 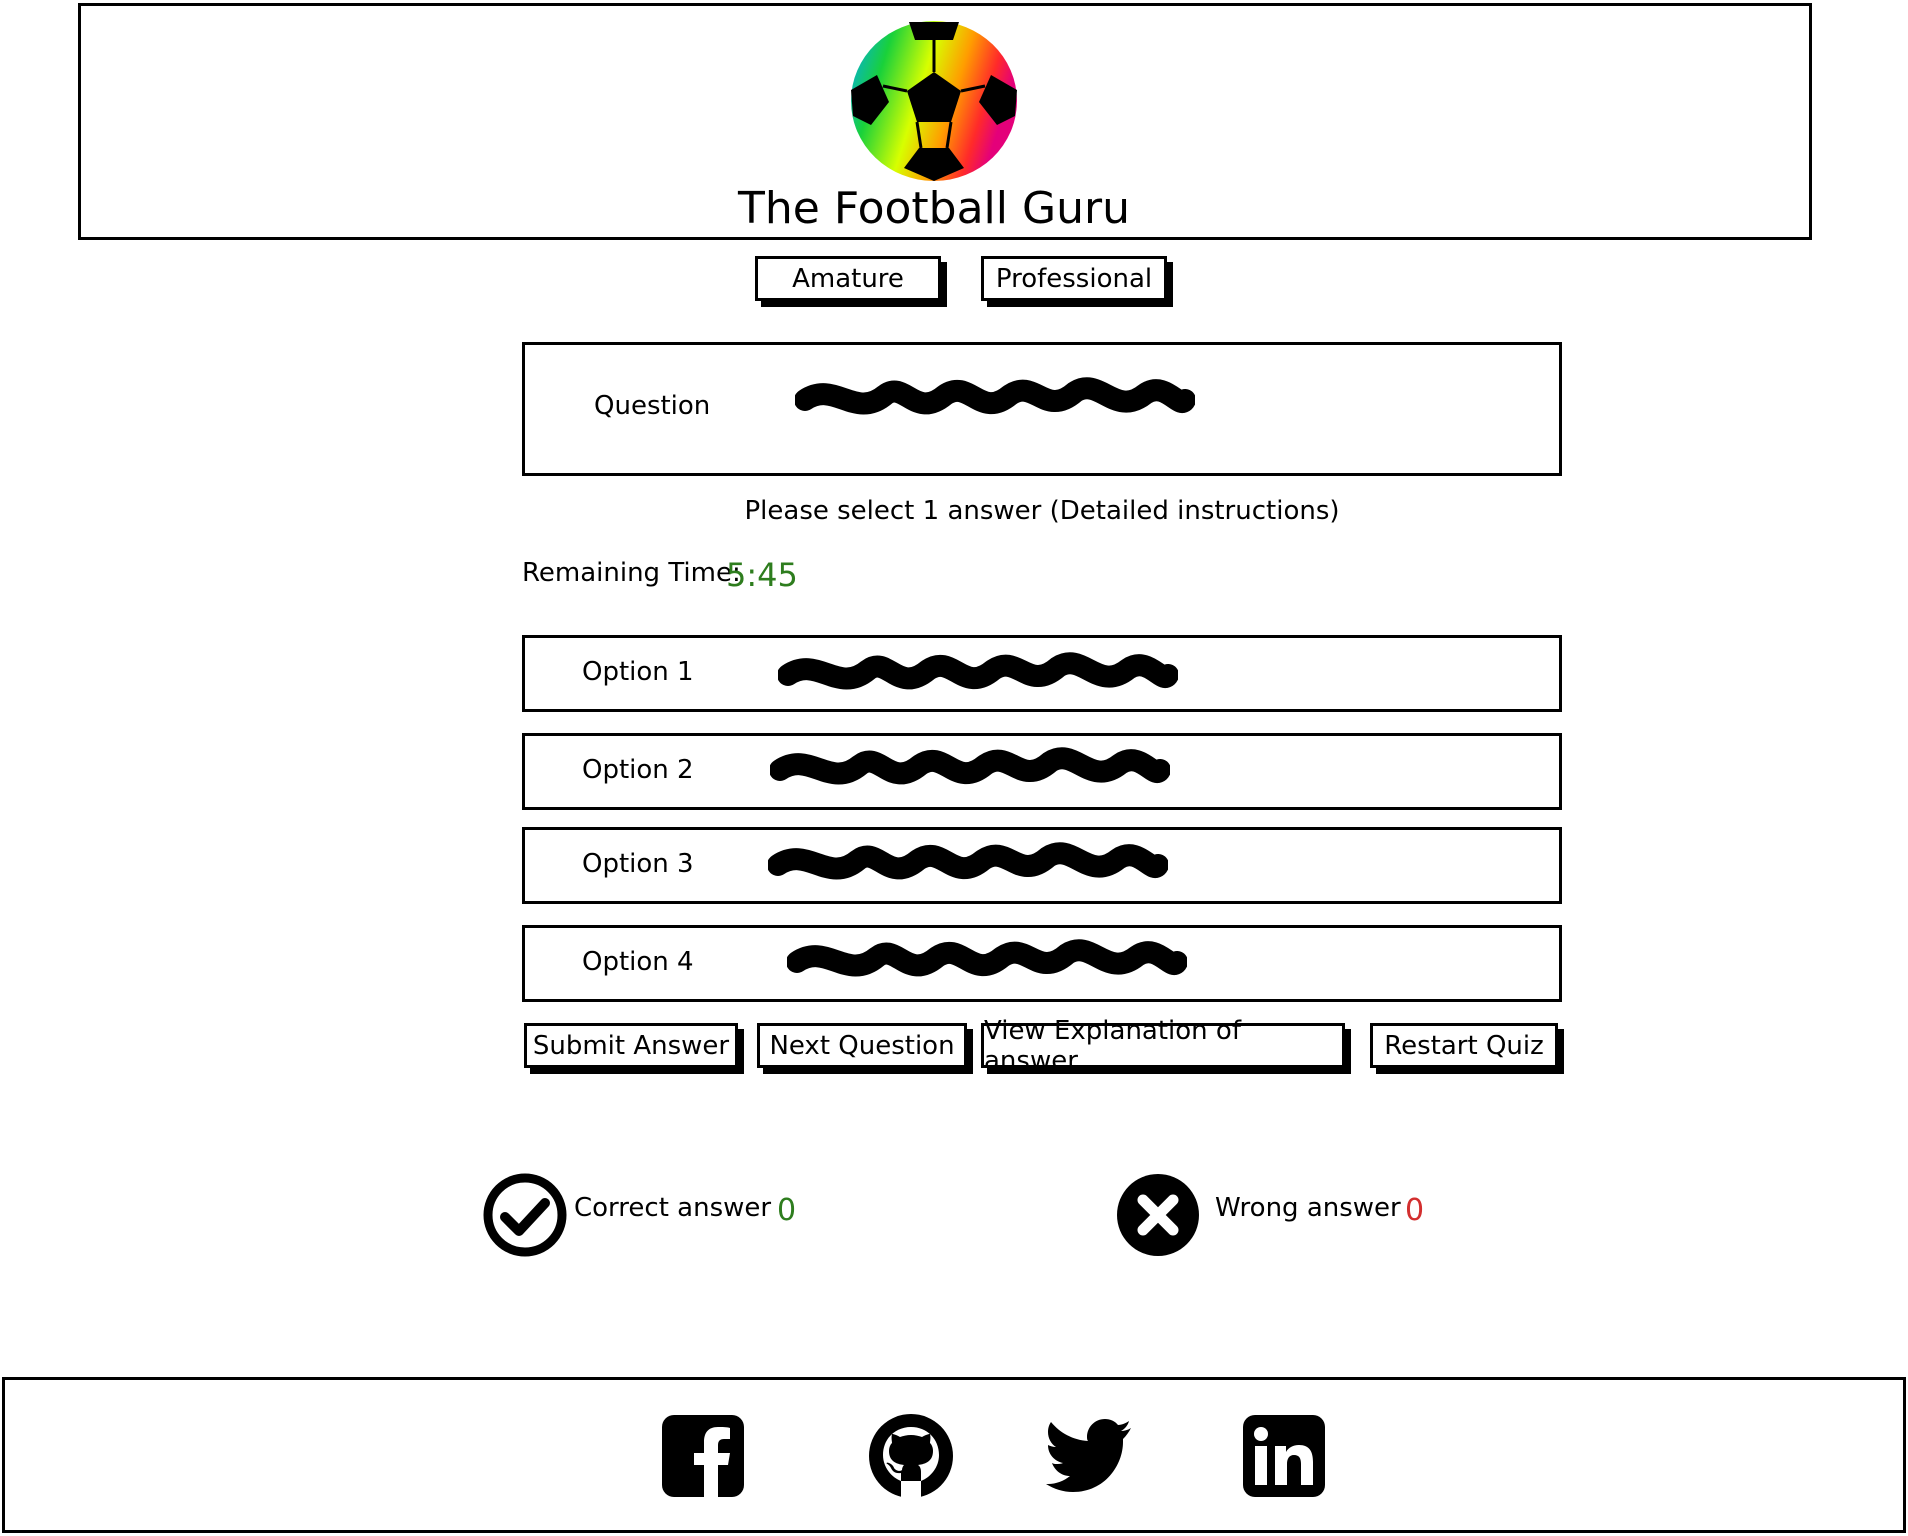 What do you see at coordinates (1158, 1215) in the screenshot?
I see `x-circle-icon` at bounding box center [1158, 1215].